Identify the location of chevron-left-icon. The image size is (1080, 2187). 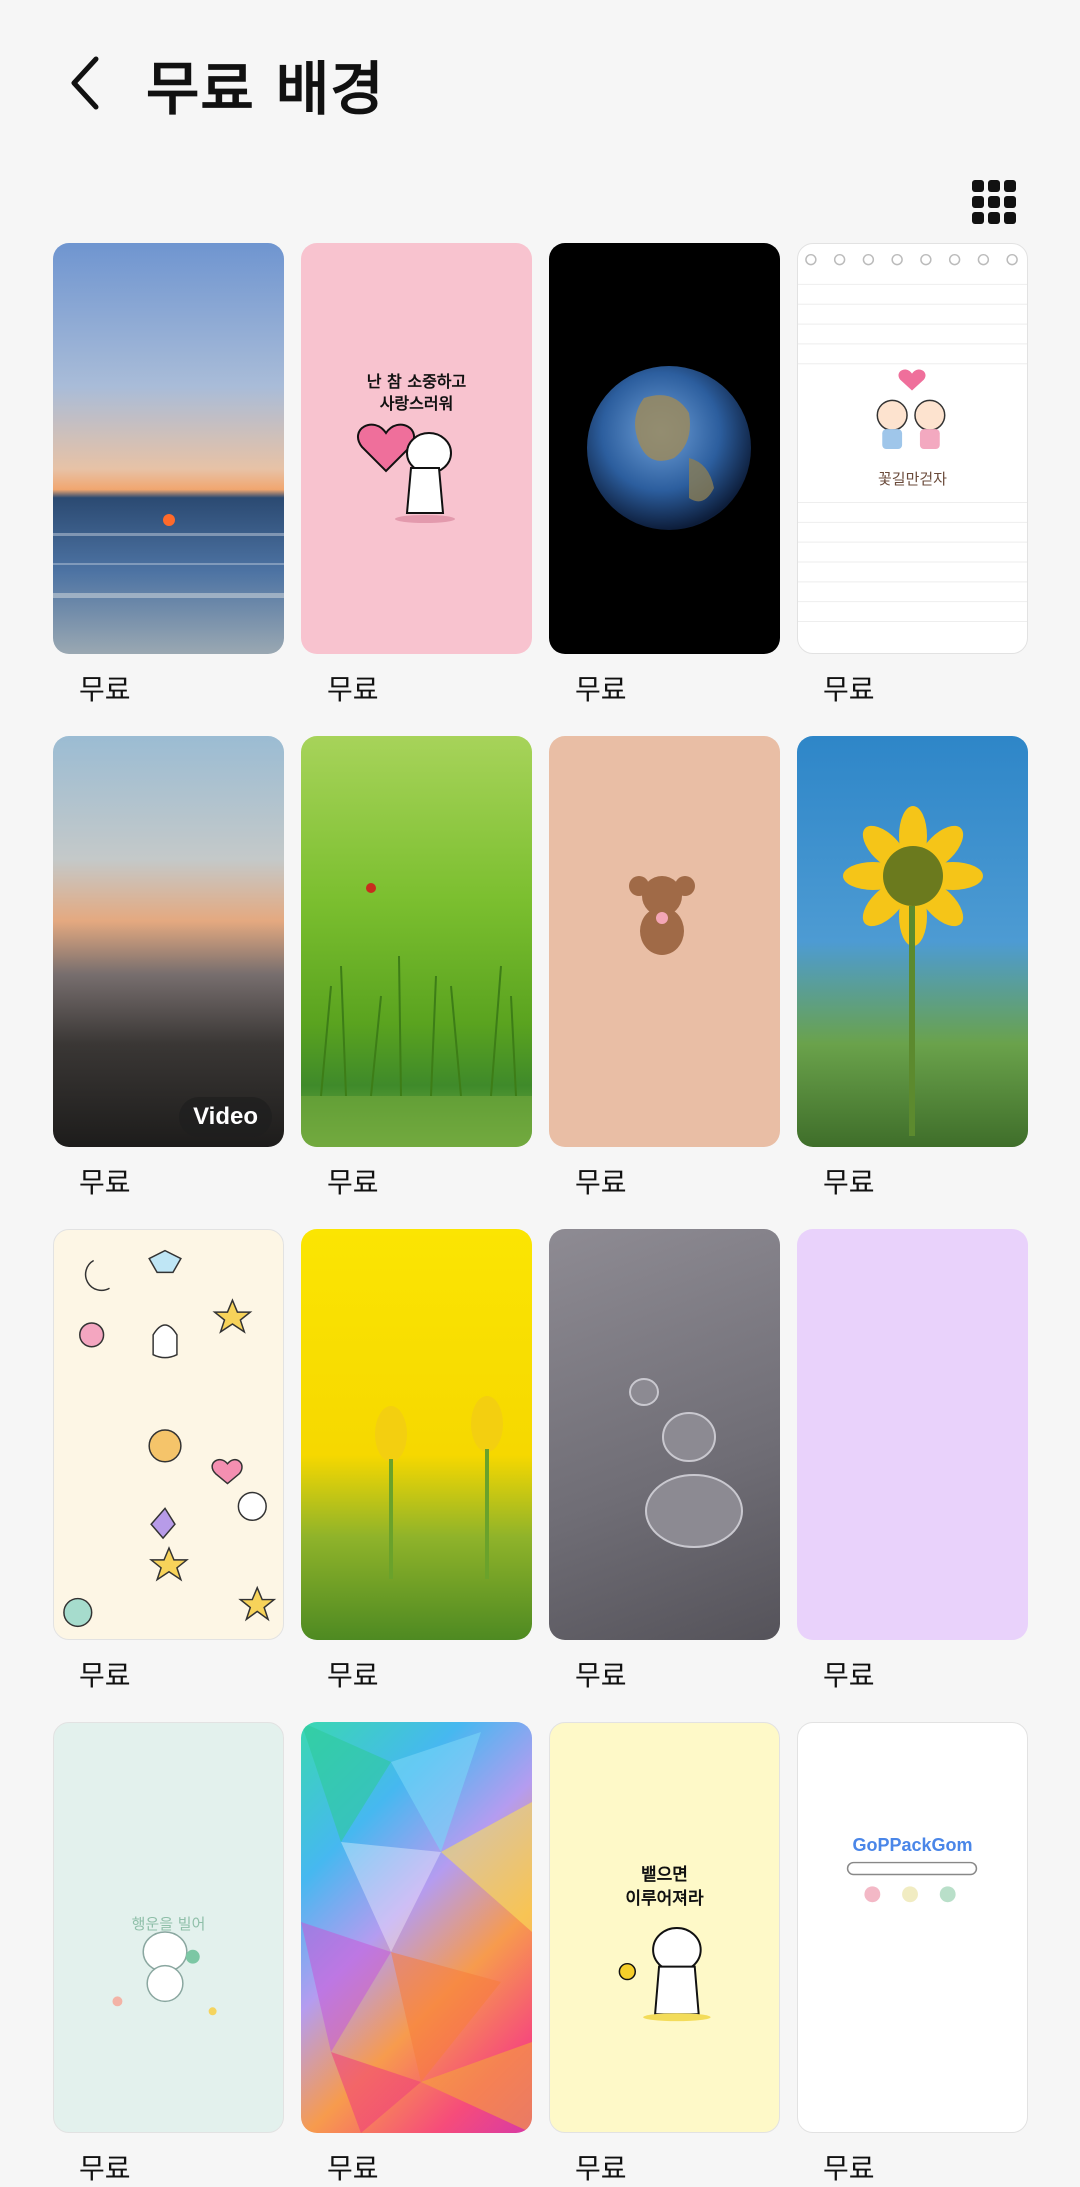
(85, 83).